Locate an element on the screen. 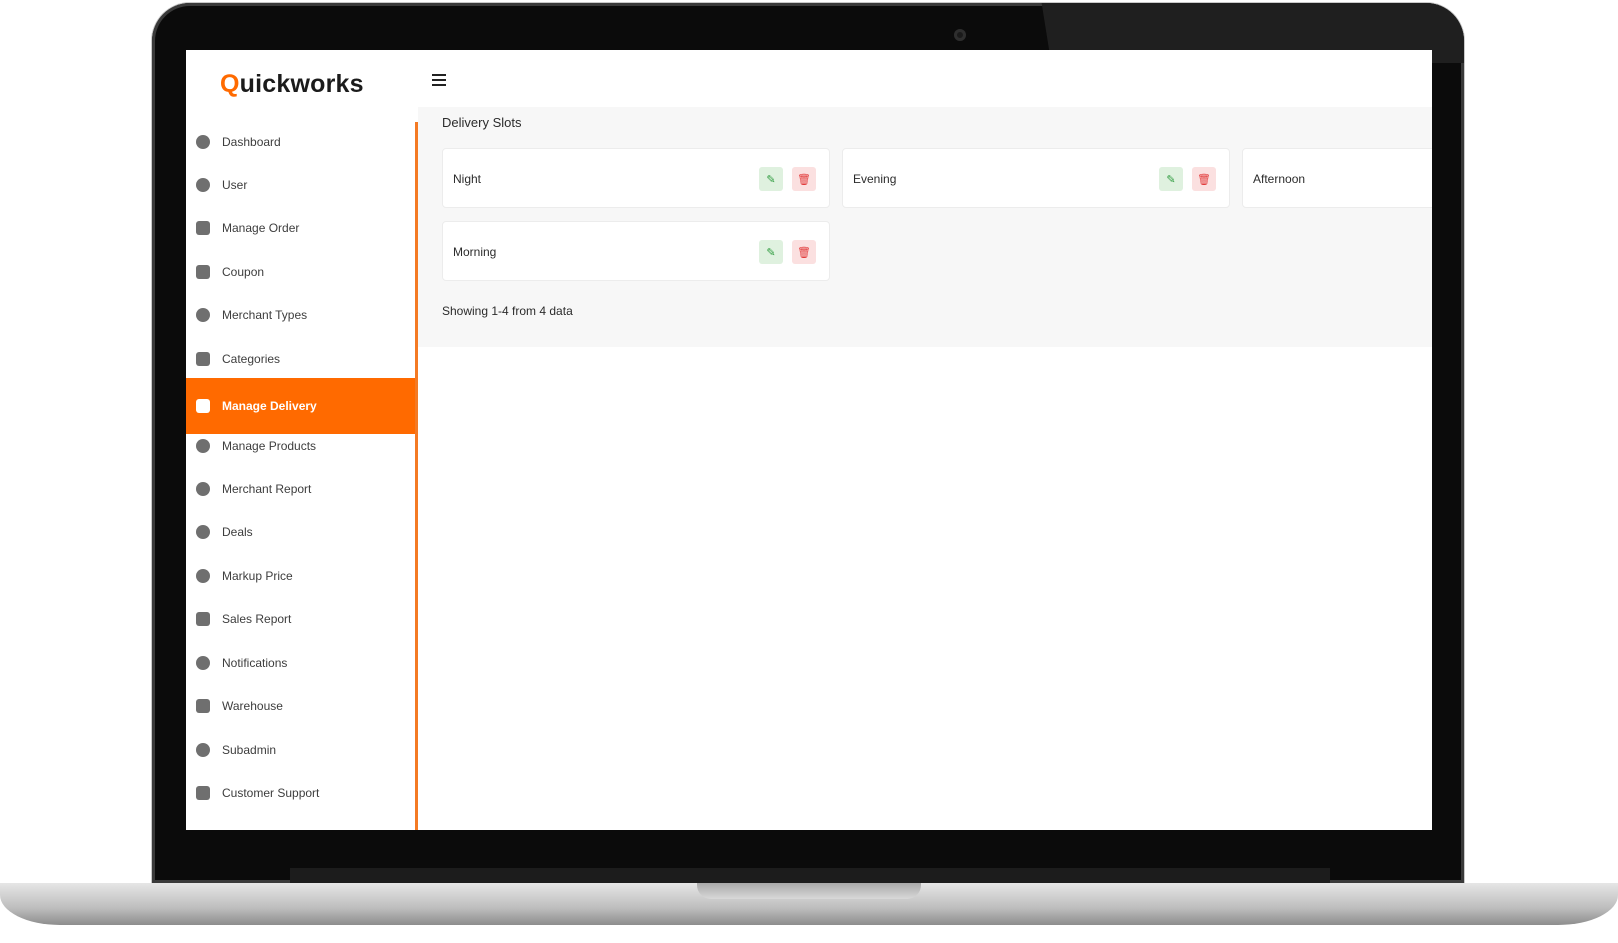 The height and width of the screenshot is (943, 1618). slot-card-night: Night ✎ 🗑 is located at coordinates (636, 178).